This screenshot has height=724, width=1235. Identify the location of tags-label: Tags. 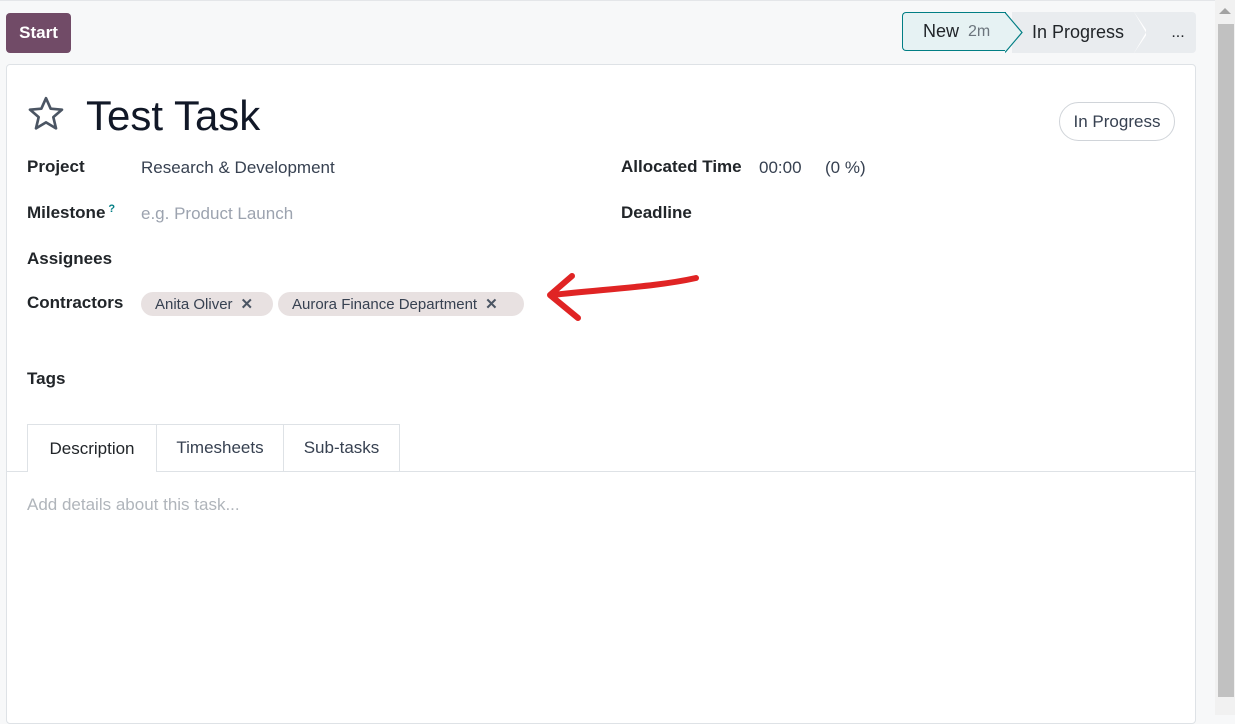
(46, 378).